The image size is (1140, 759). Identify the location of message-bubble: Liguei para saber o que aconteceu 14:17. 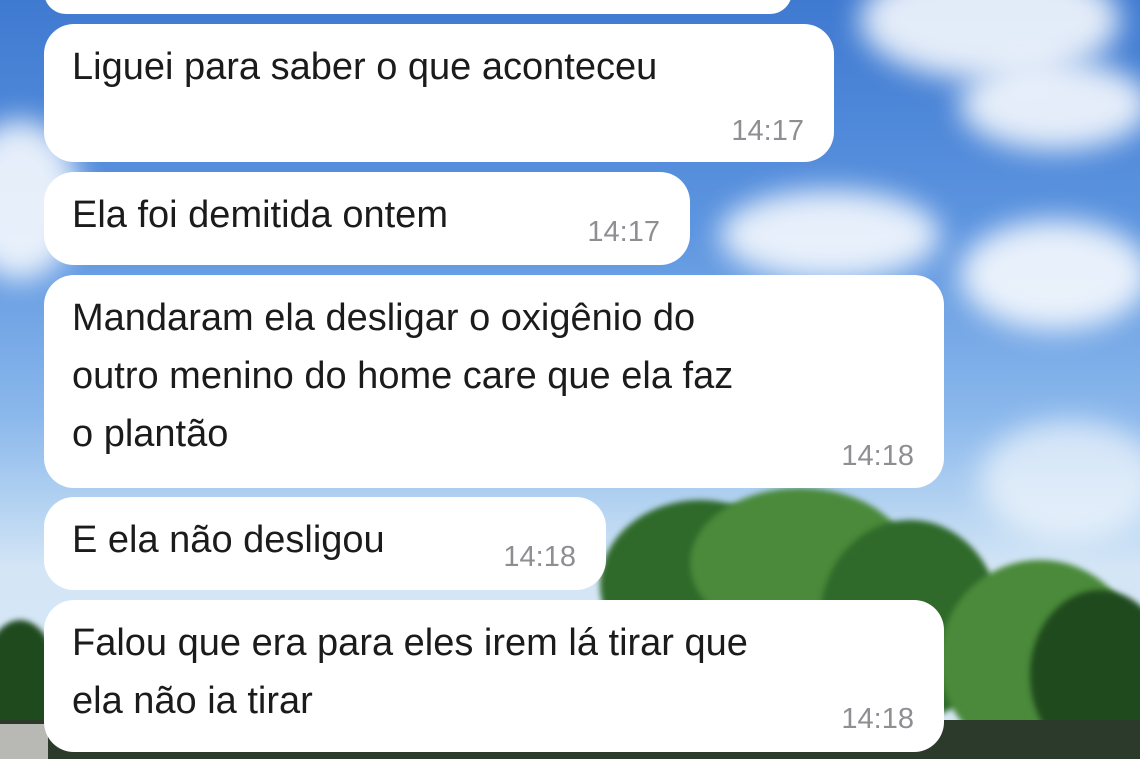
(439, 93).